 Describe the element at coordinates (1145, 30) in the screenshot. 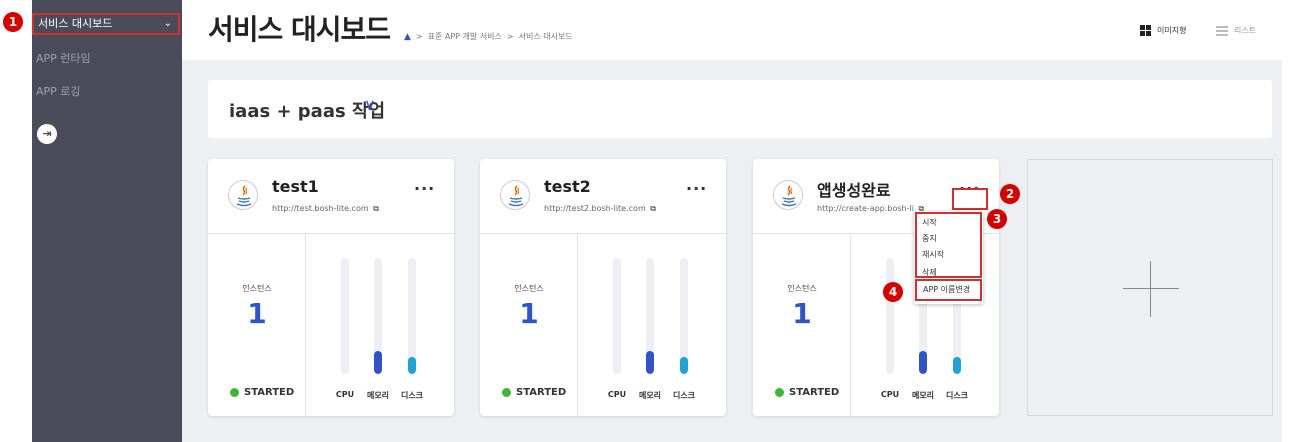

I see `grid-view-icon` at that location.